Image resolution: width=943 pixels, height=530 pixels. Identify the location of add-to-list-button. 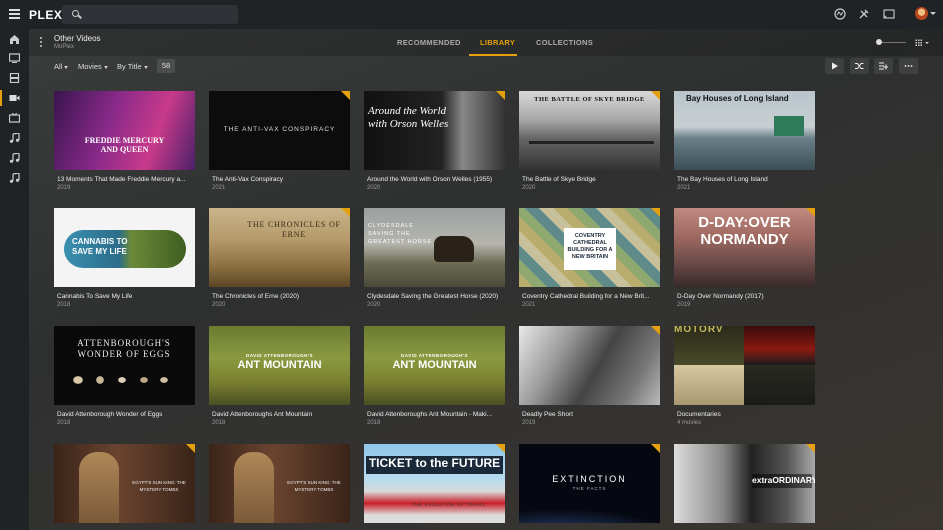
(883, 66).